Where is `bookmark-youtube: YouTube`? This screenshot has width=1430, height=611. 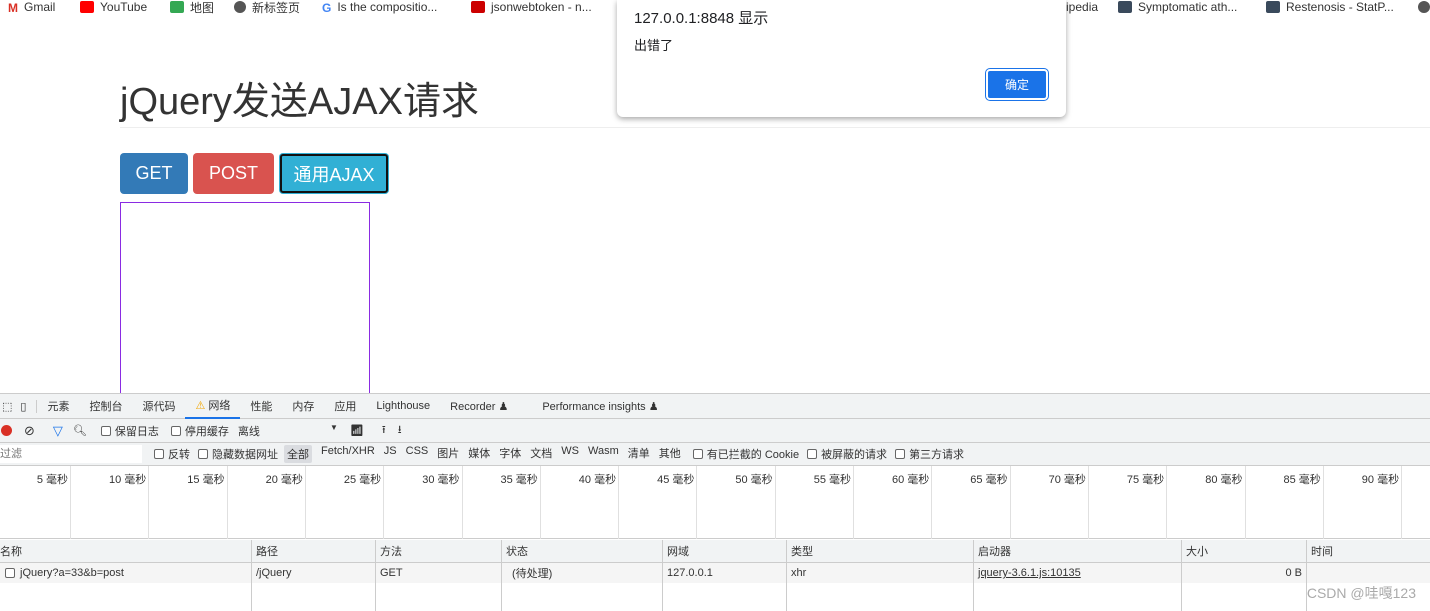
bookmark-youtube: YouTube is located at coordinates (113, 7).